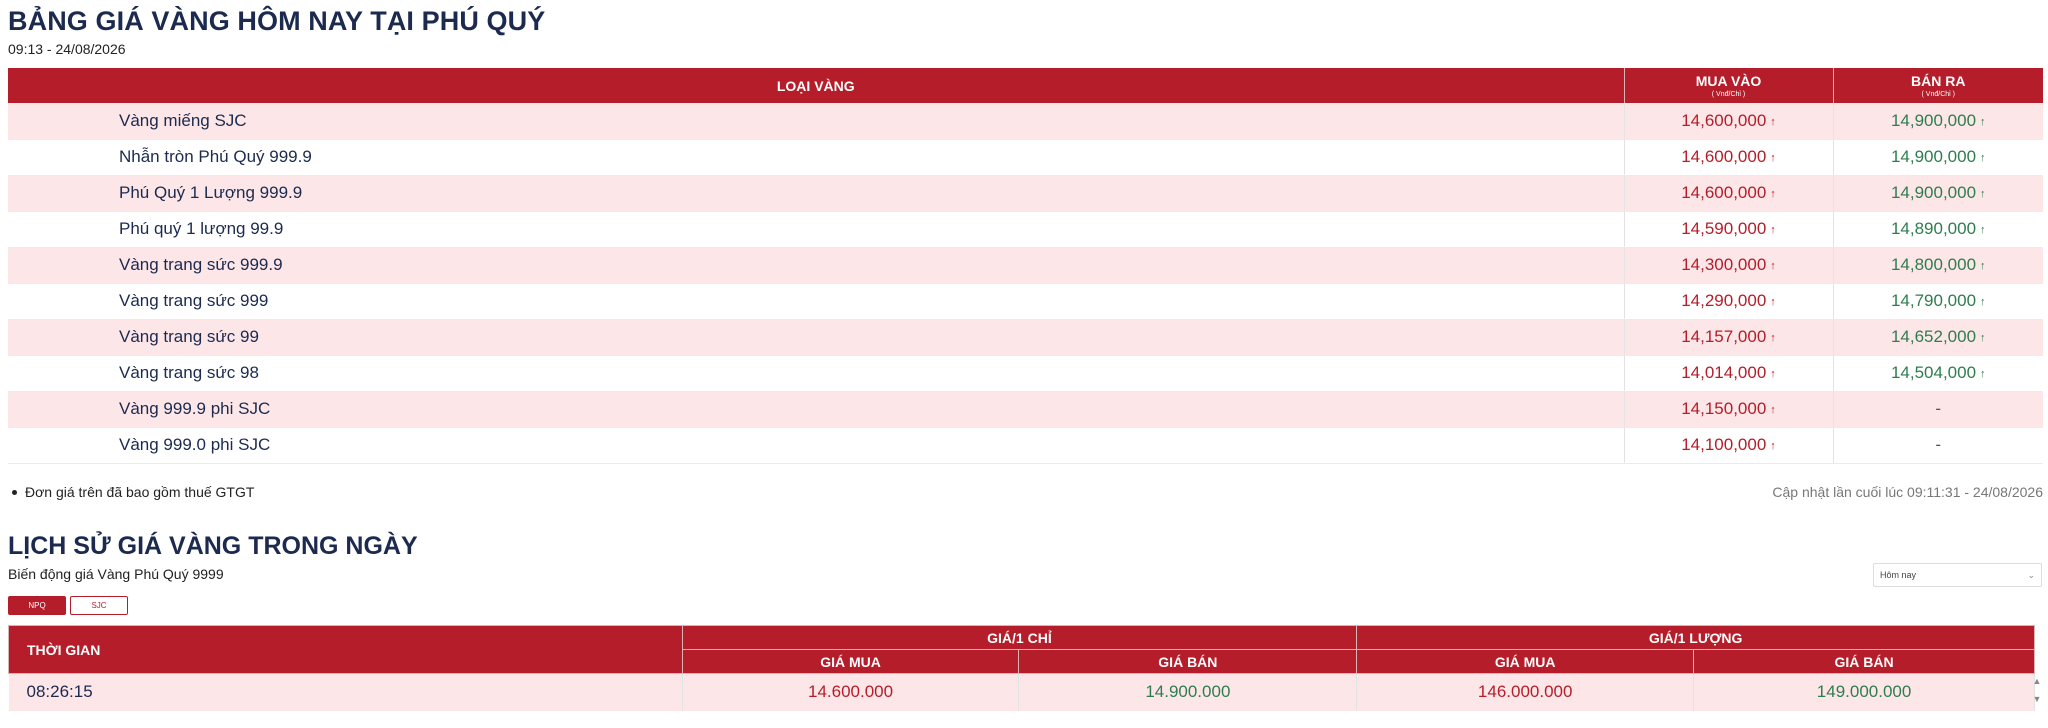  Describe the element at coordinates (1728, 81) in the screenshot. I see `col-header-buy-label: MUA VÀO` at that location.